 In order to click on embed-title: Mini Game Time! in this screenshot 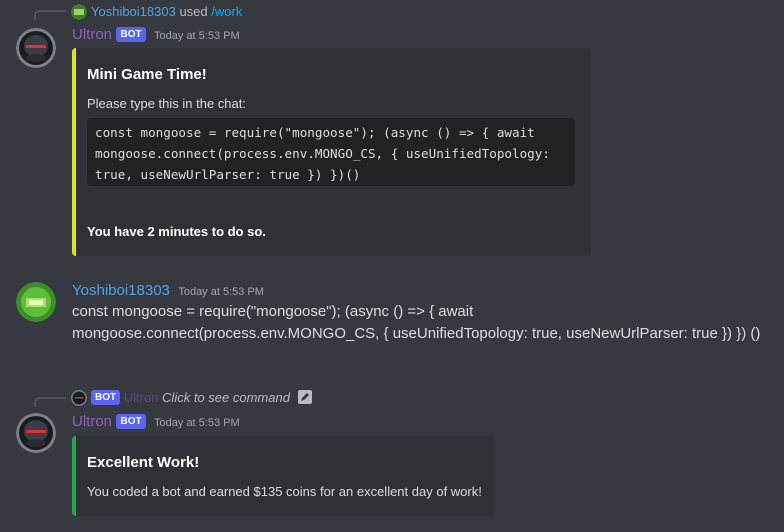, I will do `click(147, 74)`.